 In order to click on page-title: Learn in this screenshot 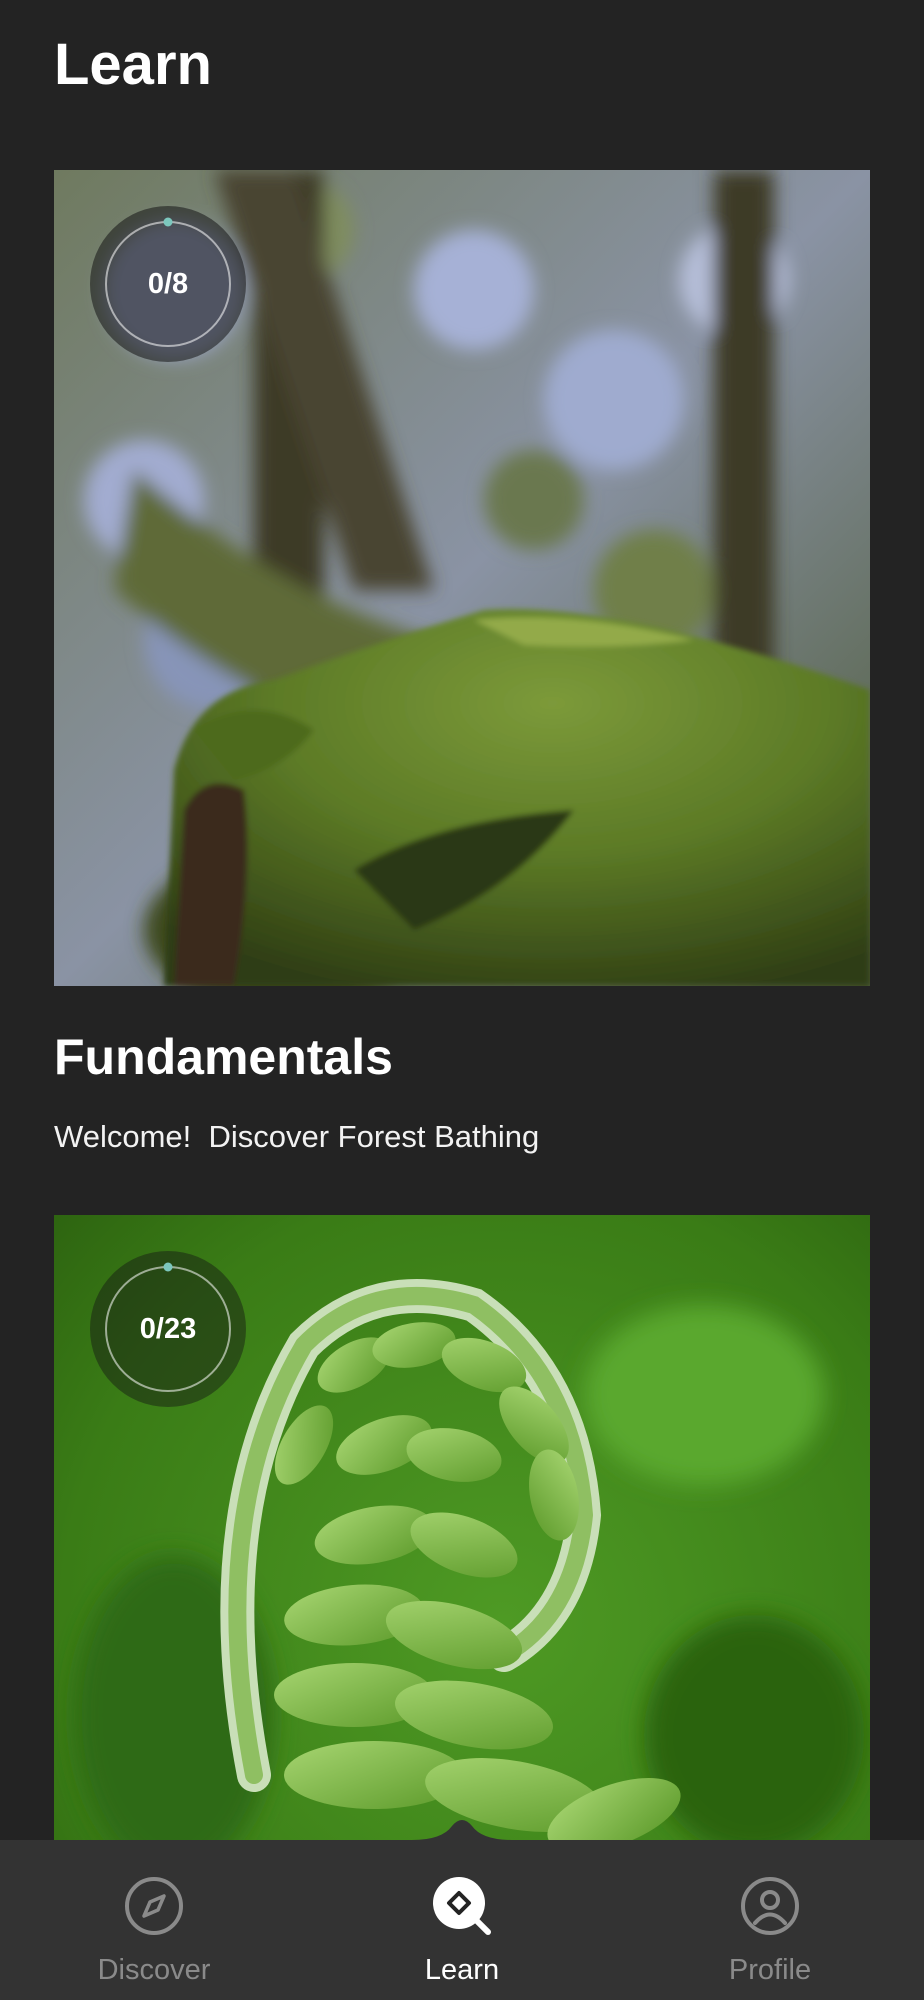, I will do `click(133, 64)`.